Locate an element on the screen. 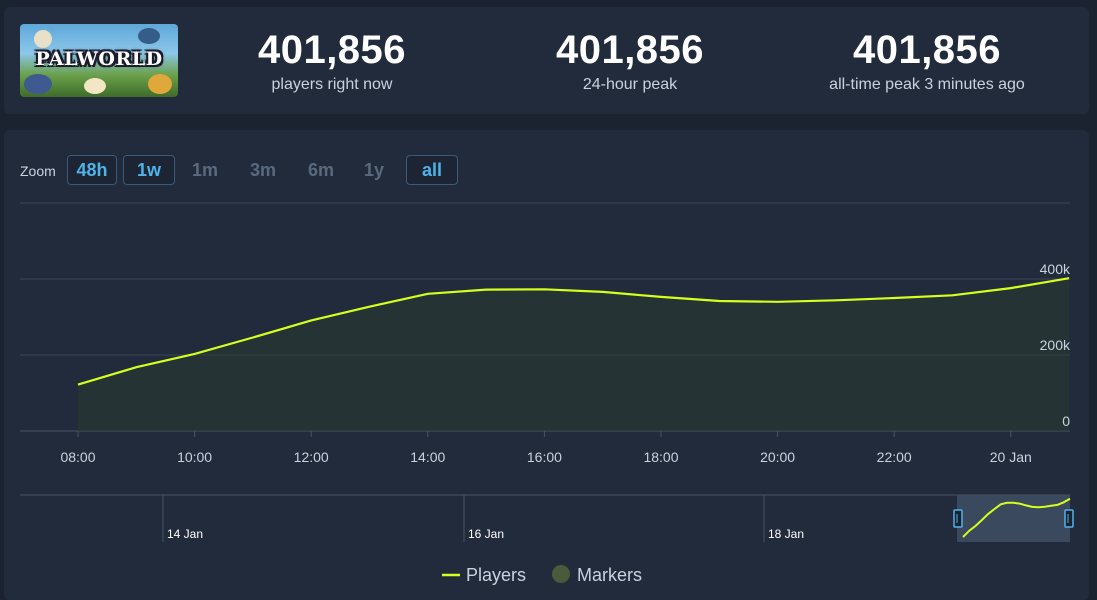 The width and height of the screenshot is (1097, 600). x-tick-label: 22:00 is located at coordinates (894, 457).